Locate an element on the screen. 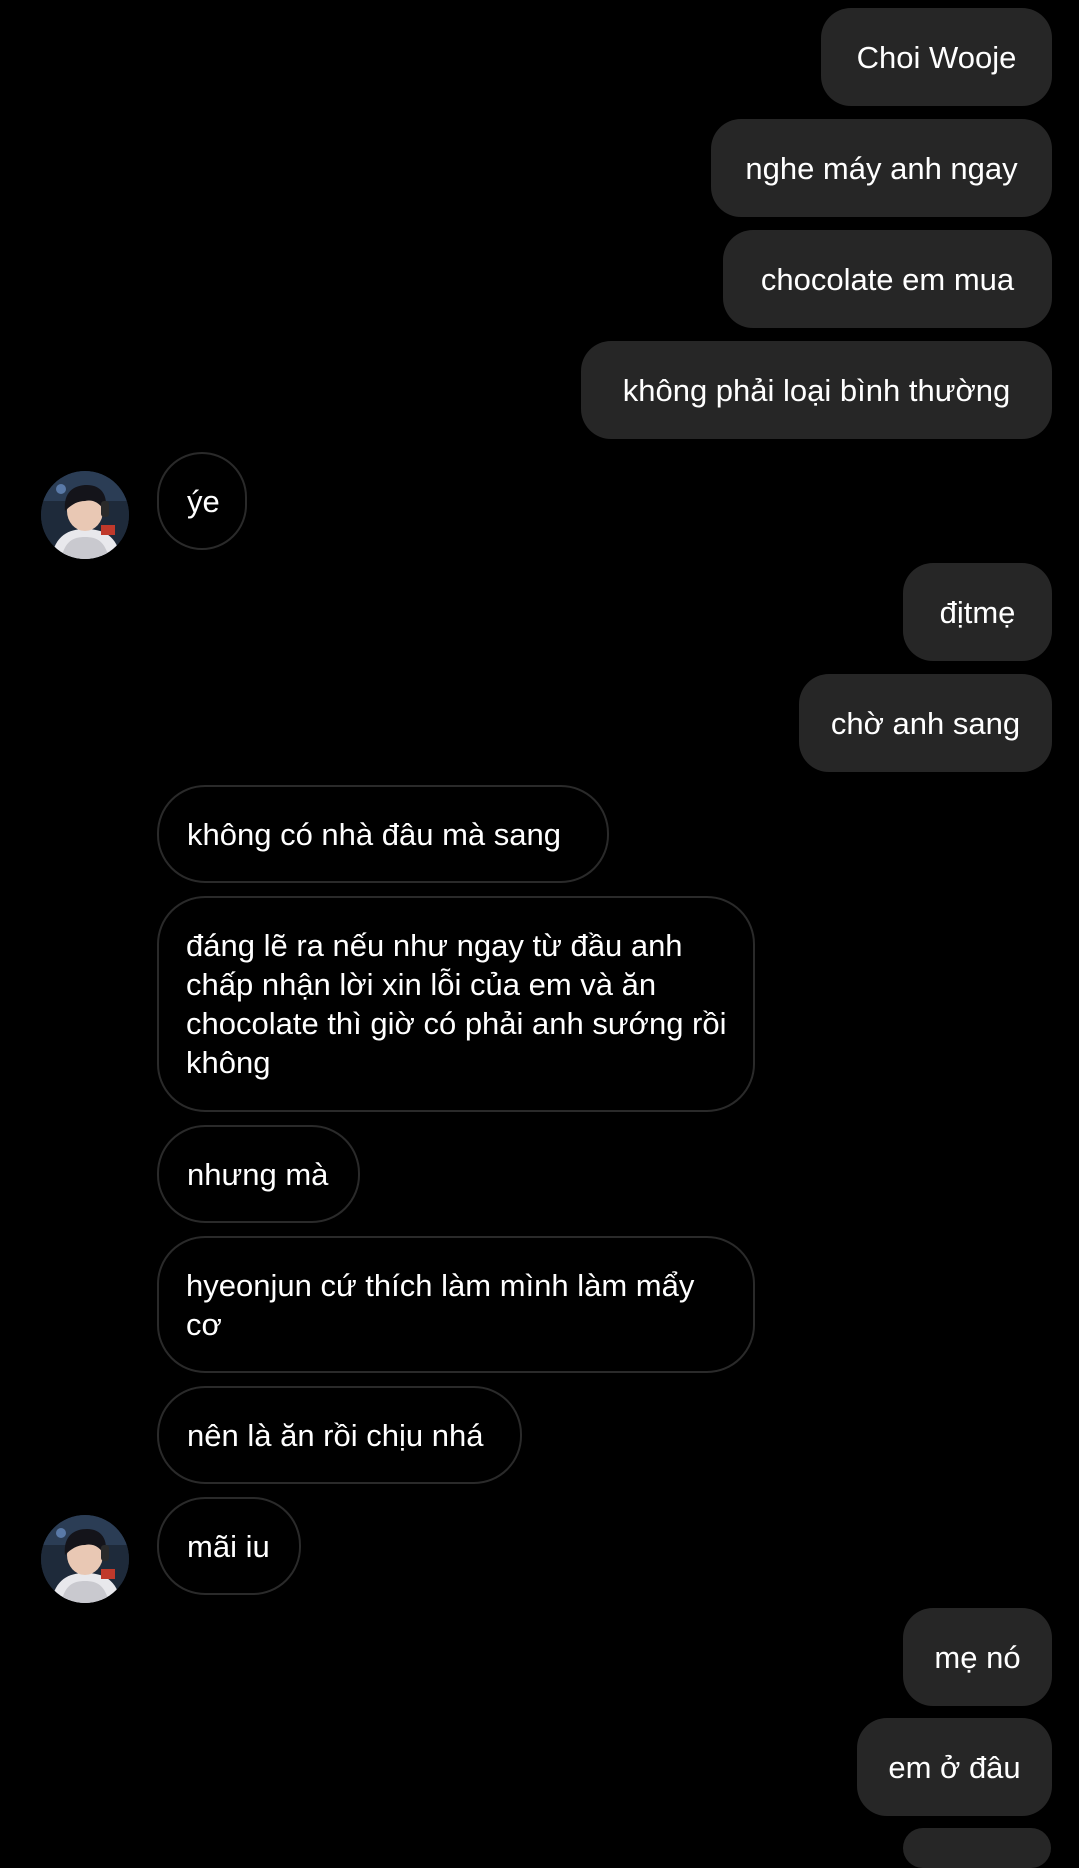 The width and height of the screenshot is (1079, 1868). sent-message: Choi Wooje is located at coordinates (936, 57).